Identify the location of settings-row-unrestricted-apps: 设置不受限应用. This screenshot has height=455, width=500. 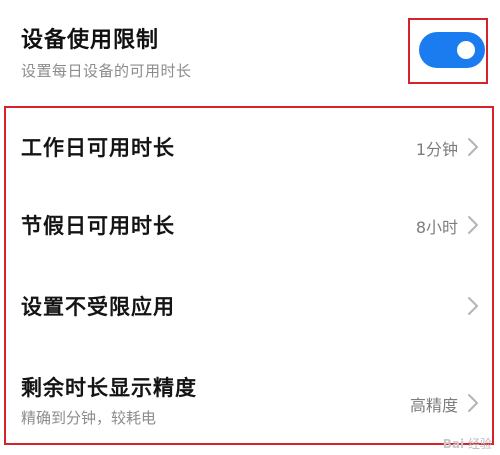
(250, 305).